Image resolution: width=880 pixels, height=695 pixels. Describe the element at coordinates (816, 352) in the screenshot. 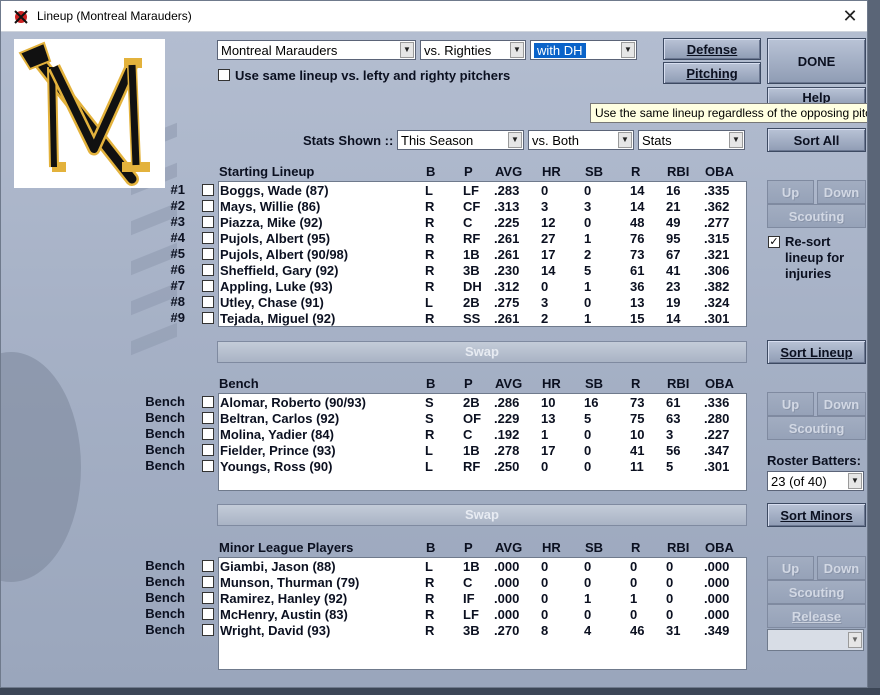

I see `sort-lineup-button: Sort Lineup` at that location.